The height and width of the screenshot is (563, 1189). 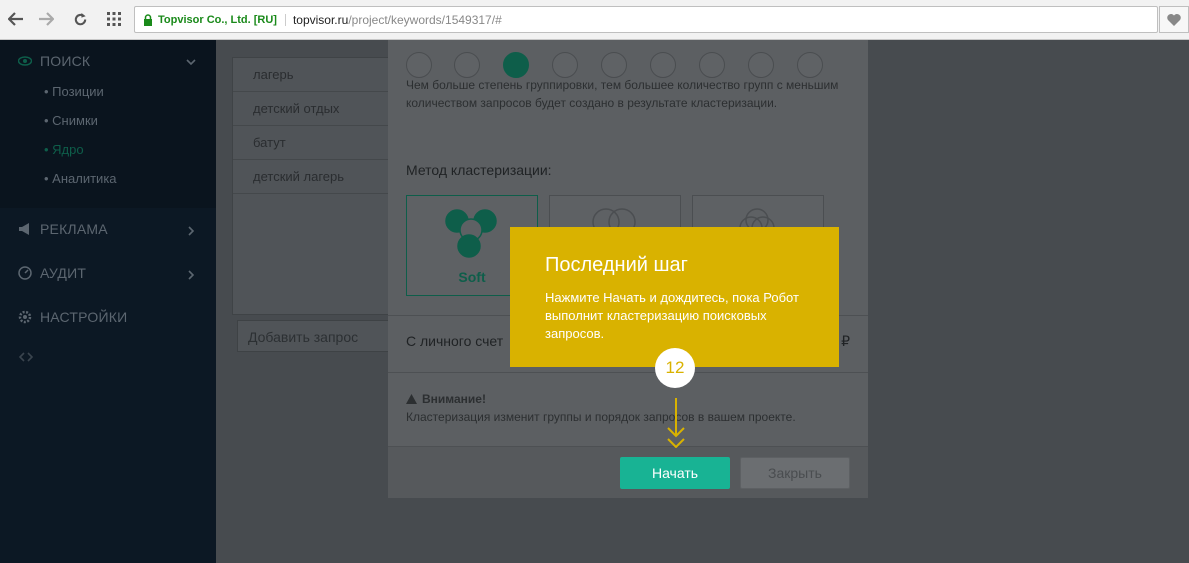 I want to click on subitem-label: Позиции, so click(x=78, y=91).